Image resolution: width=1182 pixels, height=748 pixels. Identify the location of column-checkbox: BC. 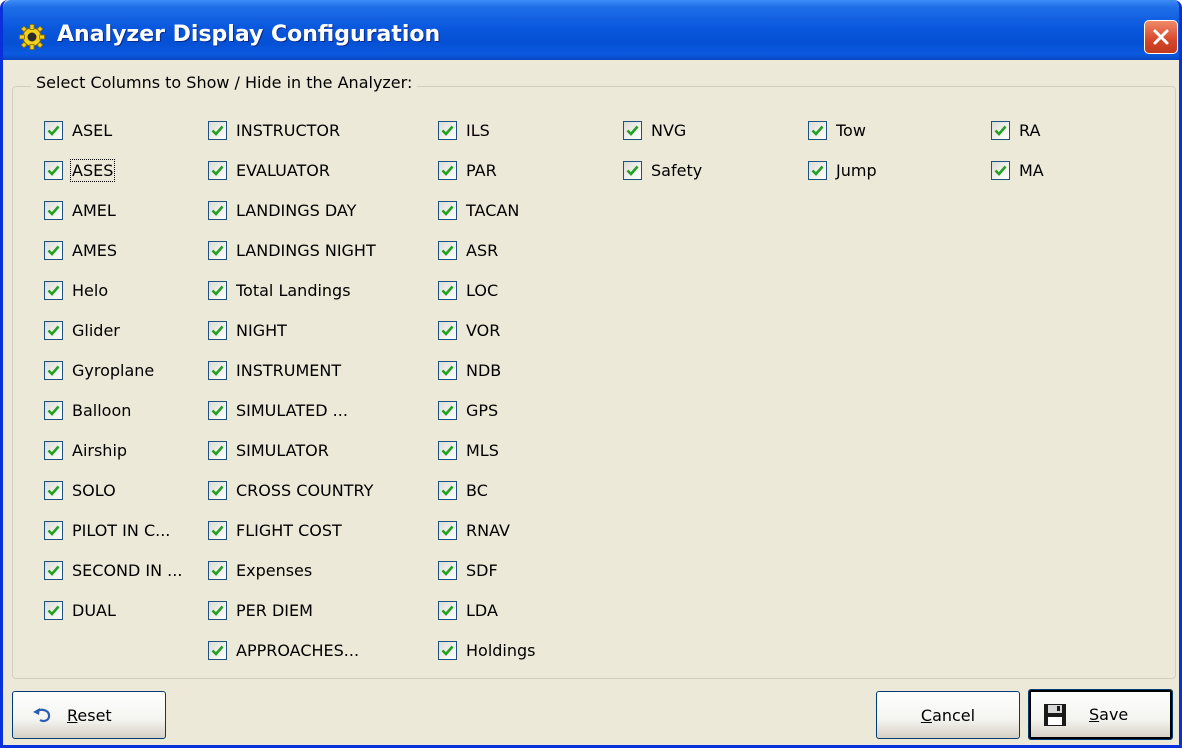
(463, 490).